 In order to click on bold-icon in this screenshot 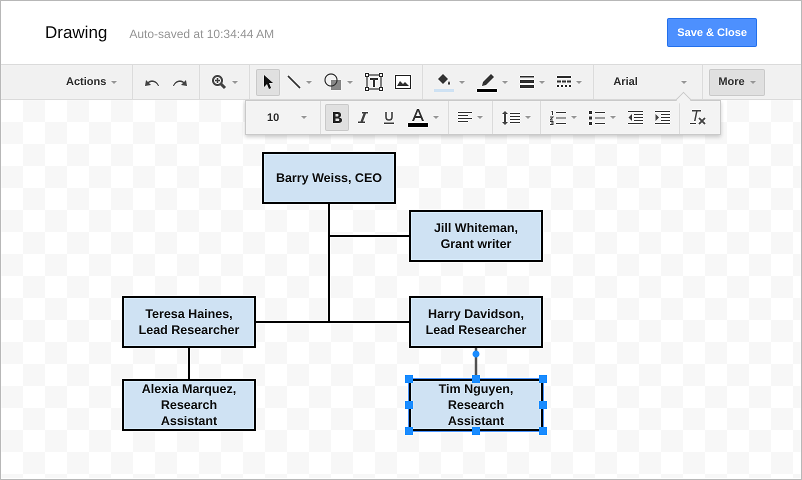, I will do `click(337, 117)`.